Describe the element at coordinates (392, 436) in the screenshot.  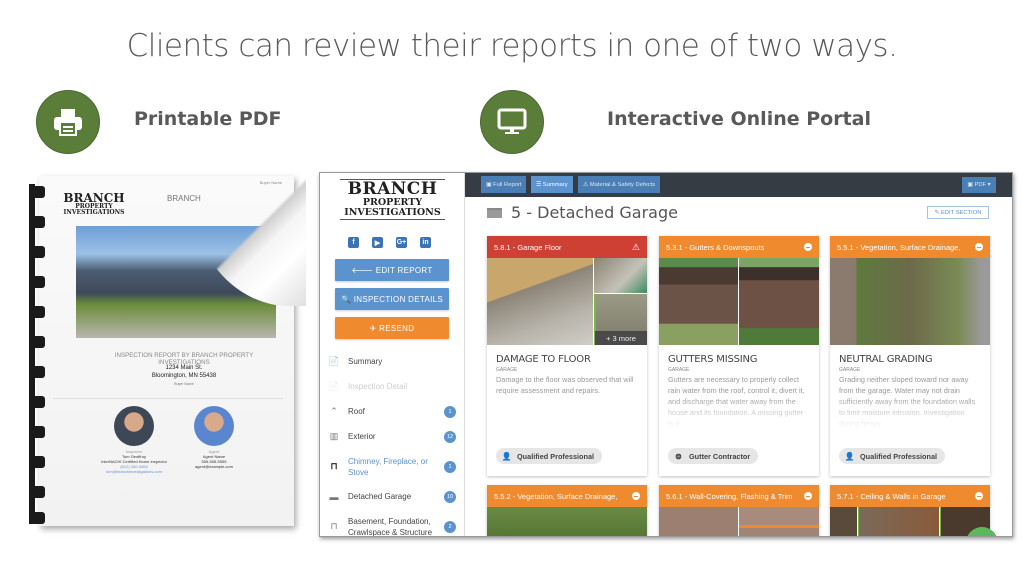
I see `nav-item-exterior: ▥ Exterior 12` at that location.